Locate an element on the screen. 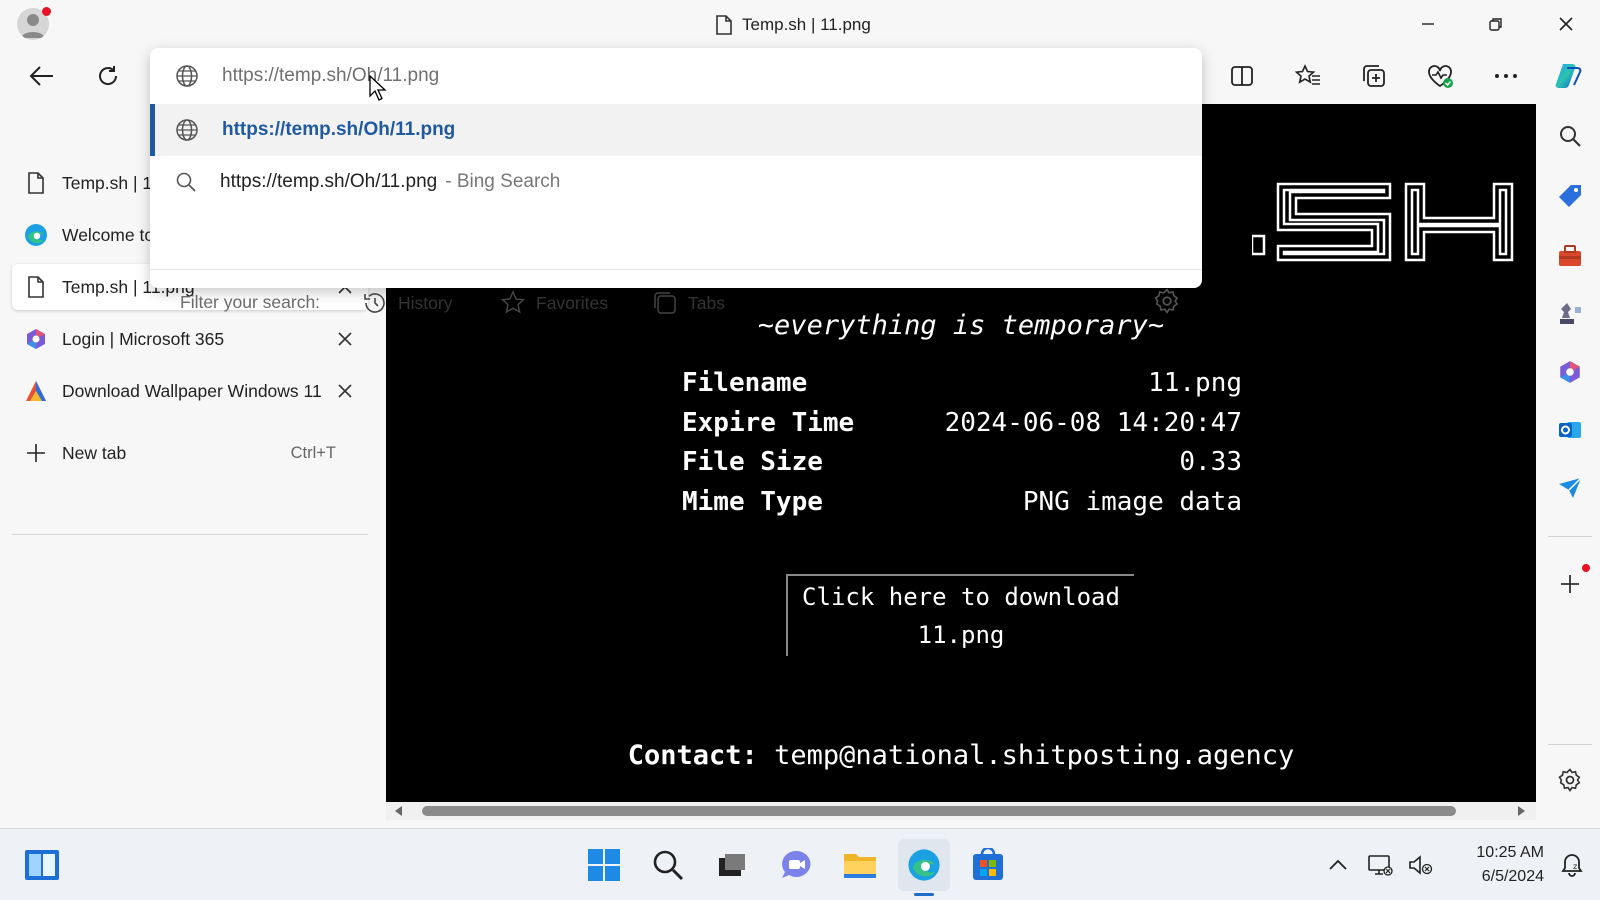 Image resolution: width=1600 pixels, height=900 pixels. more-options-icon is located at coordinates (1506, 76).